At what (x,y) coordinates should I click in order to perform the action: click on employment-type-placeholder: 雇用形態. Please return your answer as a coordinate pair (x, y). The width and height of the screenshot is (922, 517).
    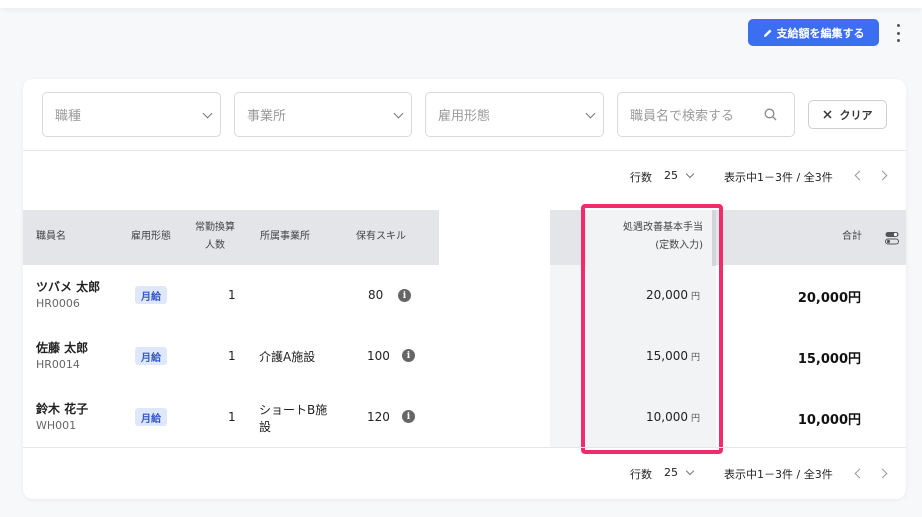
    Looking at the image, I should click on (464, 116).